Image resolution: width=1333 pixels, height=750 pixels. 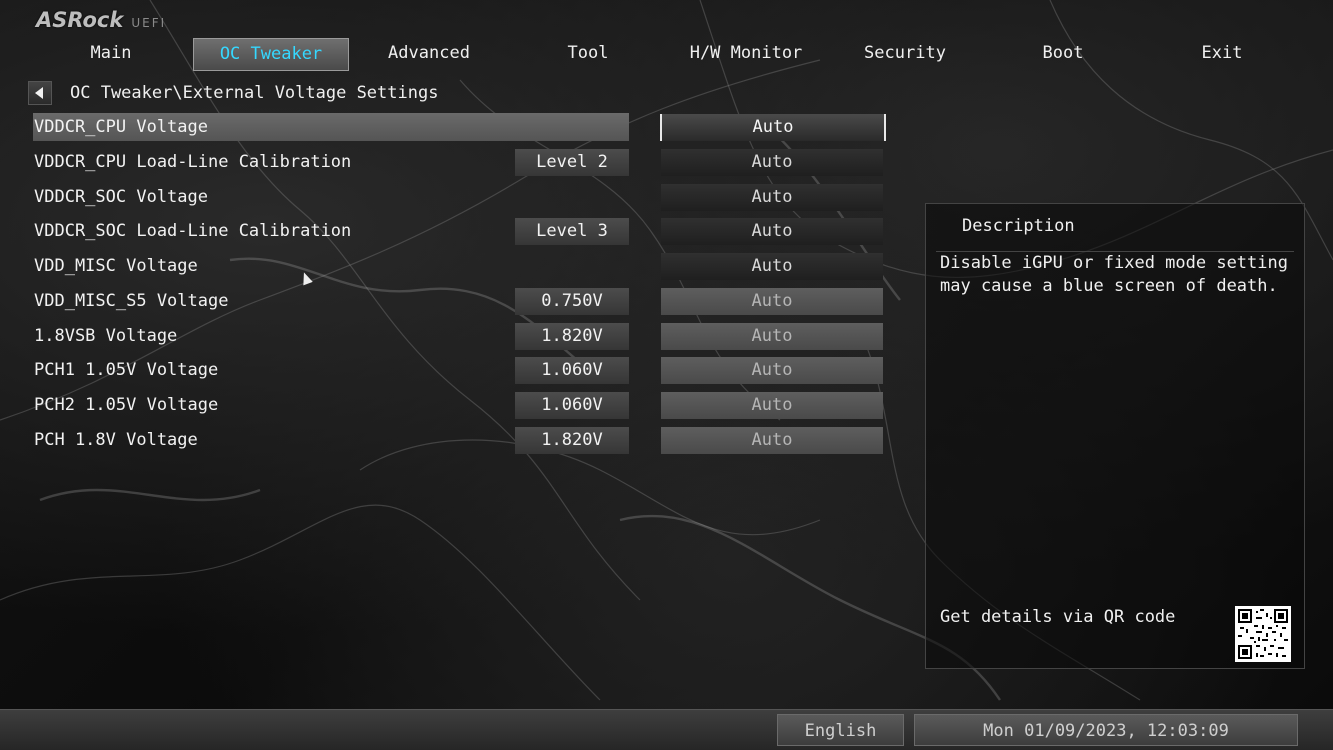 I want to click on description-title: Description, so click(x=1018, y=226).